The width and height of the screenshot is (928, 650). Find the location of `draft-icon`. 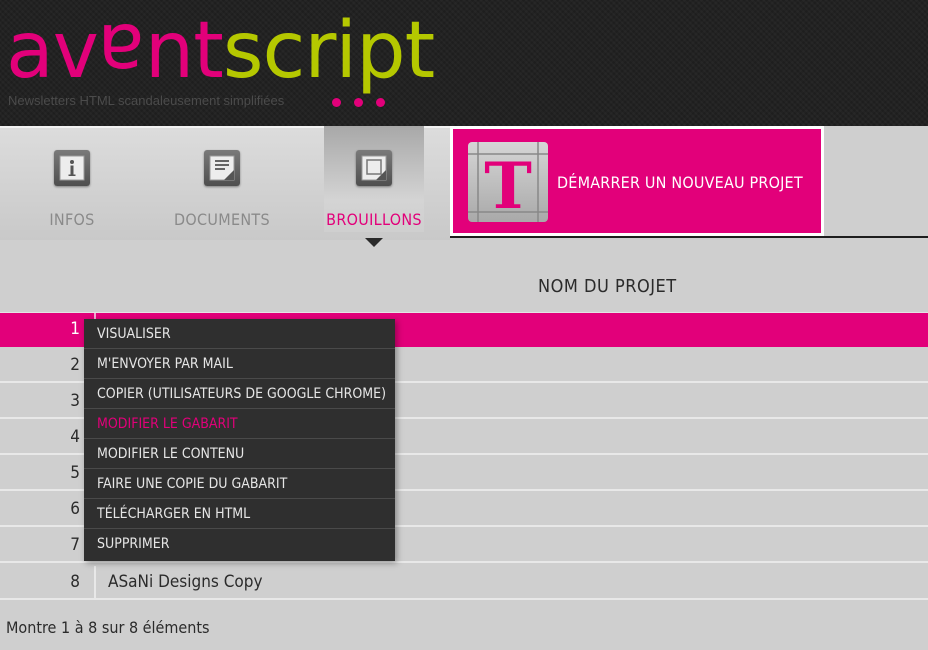

draft-icon is located at coordinates (374, 168).